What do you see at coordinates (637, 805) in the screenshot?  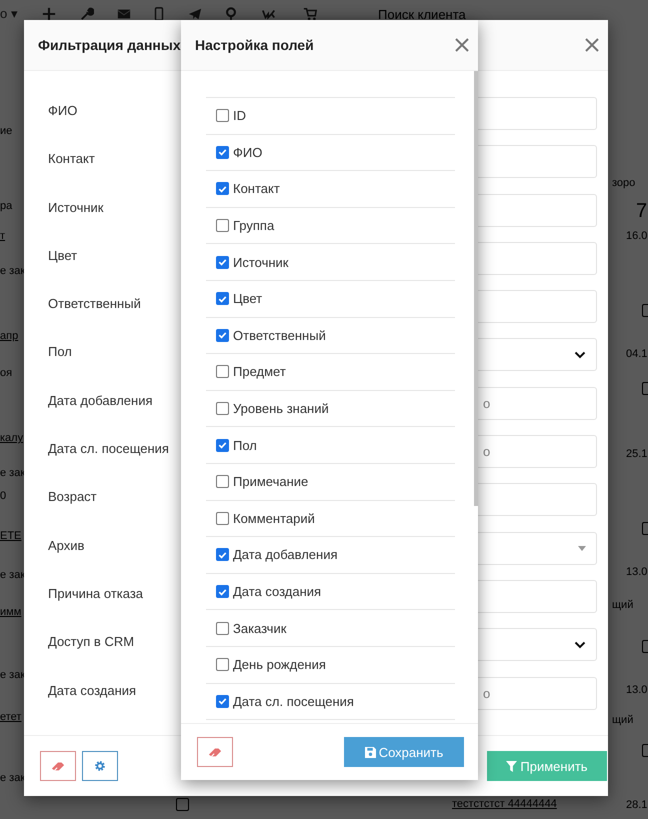 I see `background-text: 28.1` at bounding box center [637, 805].